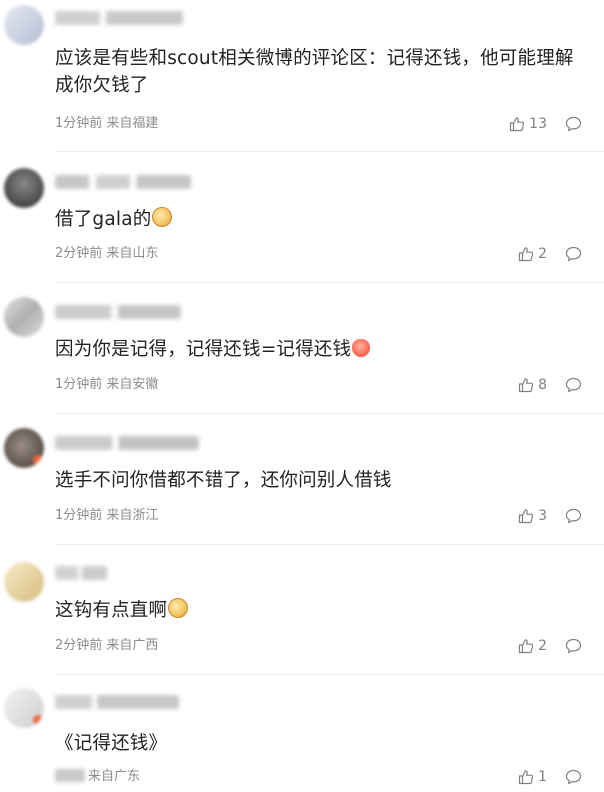 This screenshot has height=792, width=604. I want to click on comment-actions: 13, so click(545, 124).